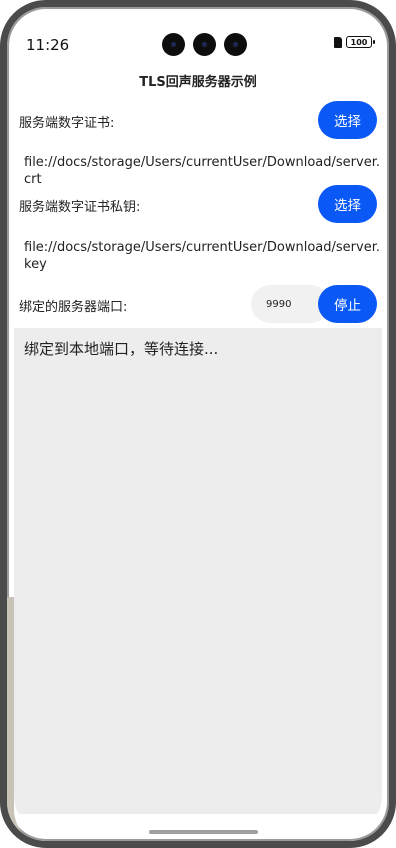 This screenshot has width=396, height=848. I want to click on select-key-button: 选择, so click(347, 204).